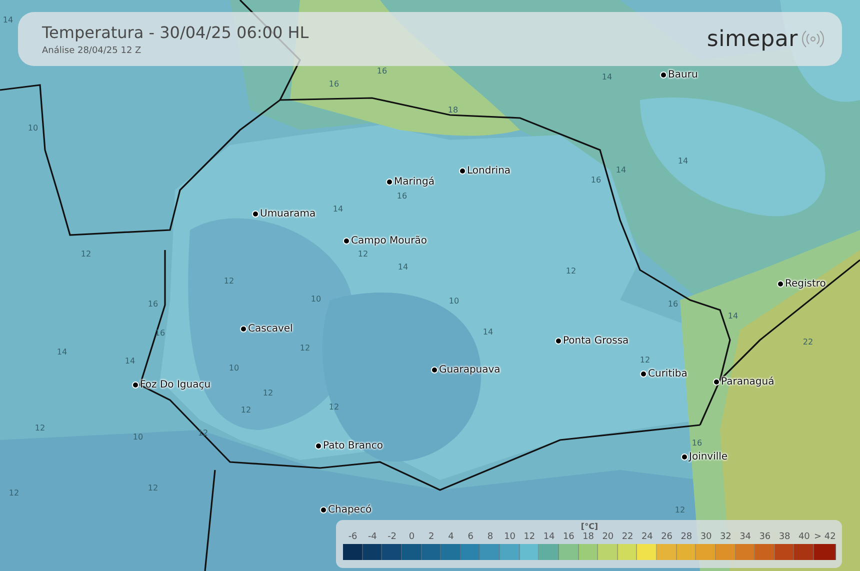 The image size is (860, 571). What do you see at coordinates (431, 537) in the screenshot?
I see `legend-tick-label: 2` at bounding box center [431, 537].